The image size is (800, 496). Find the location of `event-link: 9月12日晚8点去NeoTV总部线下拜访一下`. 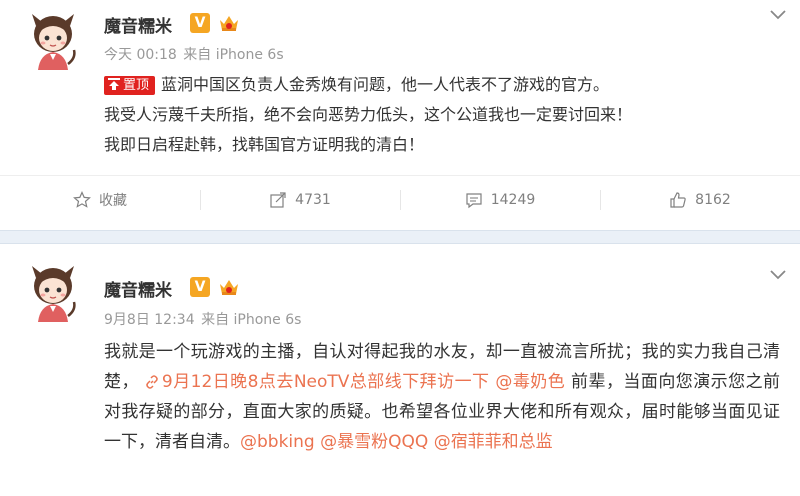

event-link: 9月12日晚8点去NeoTV总部线下拜访一下 is located at coordinates (317, 382).